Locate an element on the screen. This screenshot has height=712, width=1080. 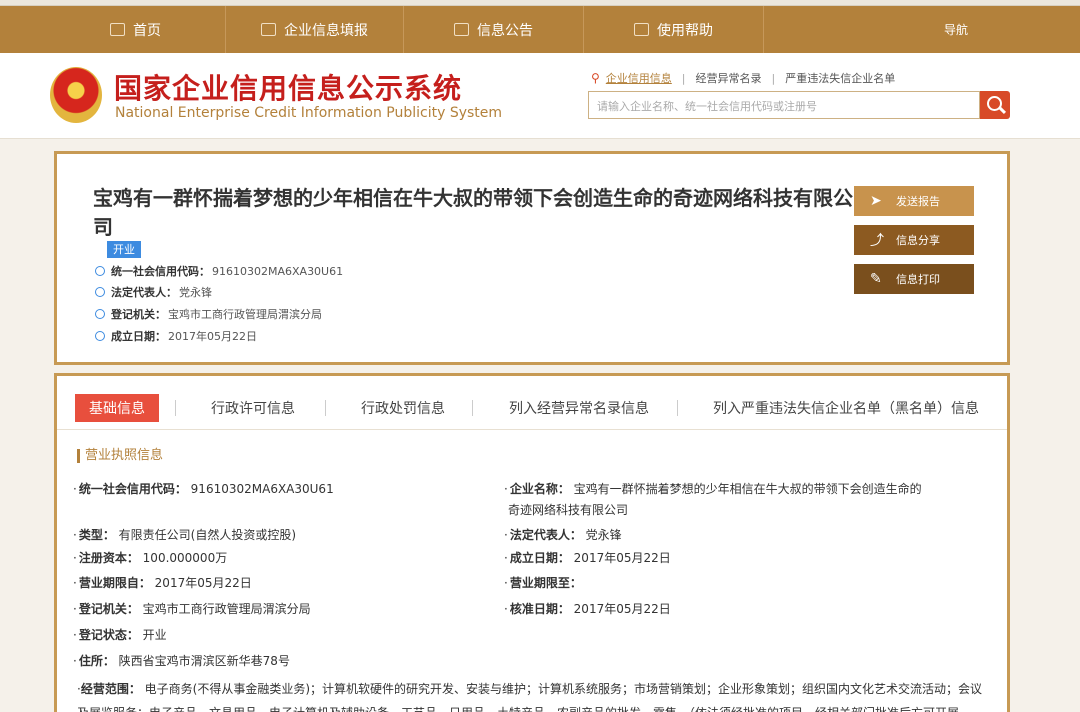
field-address: · 住所： 陕西省宝鸡市渭滨区新华巷78号 is located at coordinates (181, 661).